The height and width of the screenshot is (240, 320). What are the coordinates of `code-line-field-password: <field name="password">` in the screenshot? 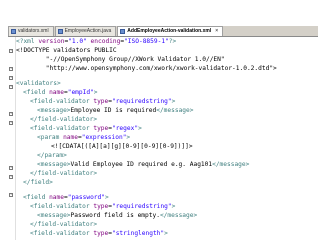 It's located at (66, 197).